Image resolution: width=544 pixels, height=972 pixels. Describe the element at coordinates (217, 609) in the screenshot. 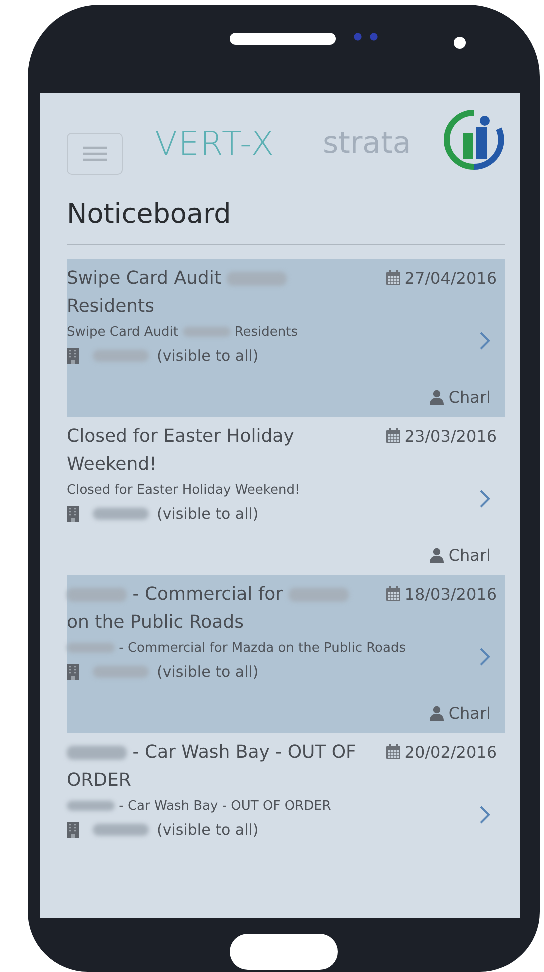

I see `notice-title: - Commercial for on the Public Roads` at that location.